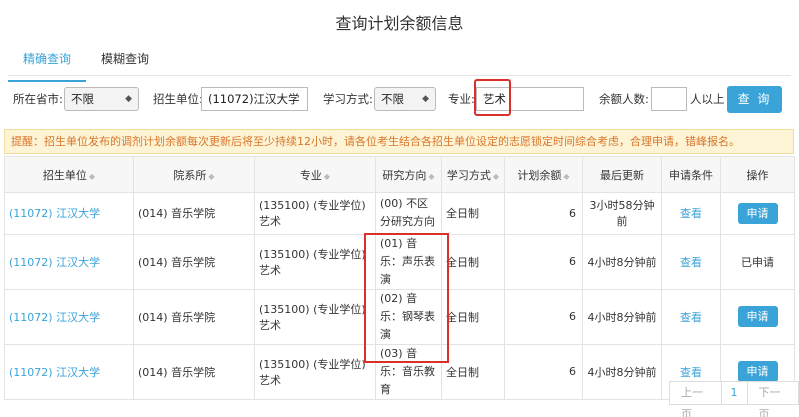  Describe the element at coordinates (691, 174) in the screenshot. I see `col-header-cond: 申请条件` at that location.